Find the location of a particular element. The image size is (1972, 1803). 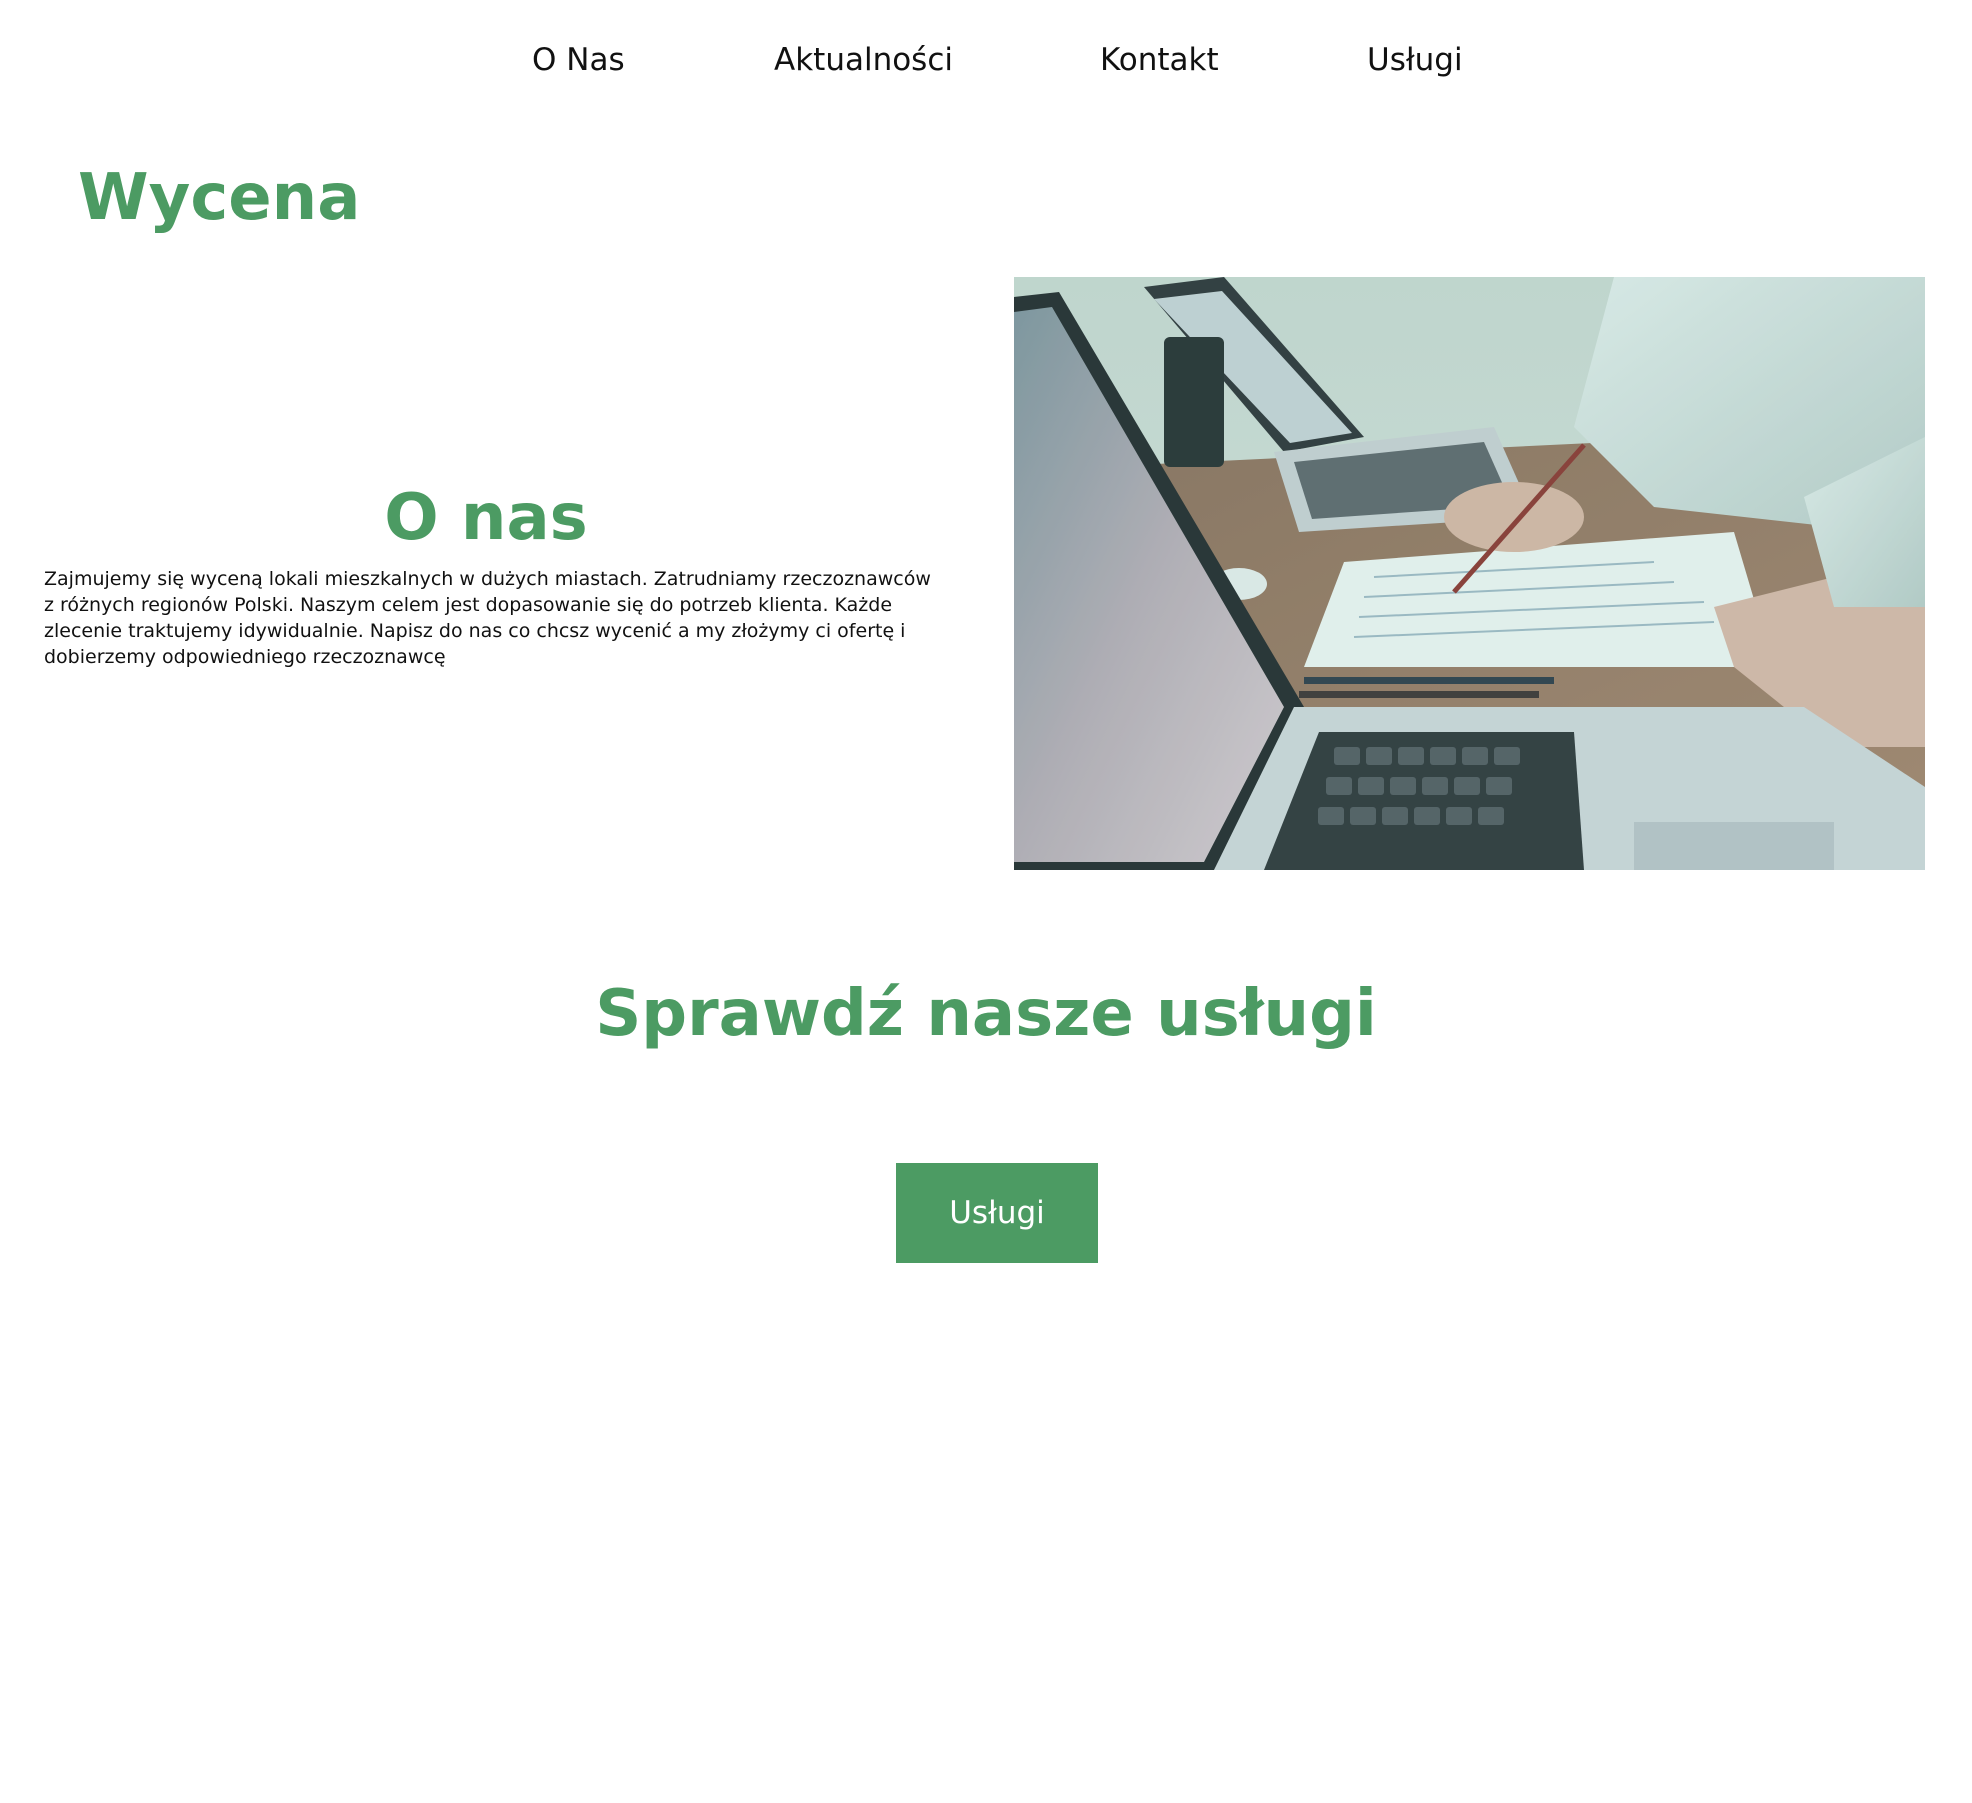

top-nav: O Nas Aktualności Kontakt Usługi is located at coordinates (986, 60).